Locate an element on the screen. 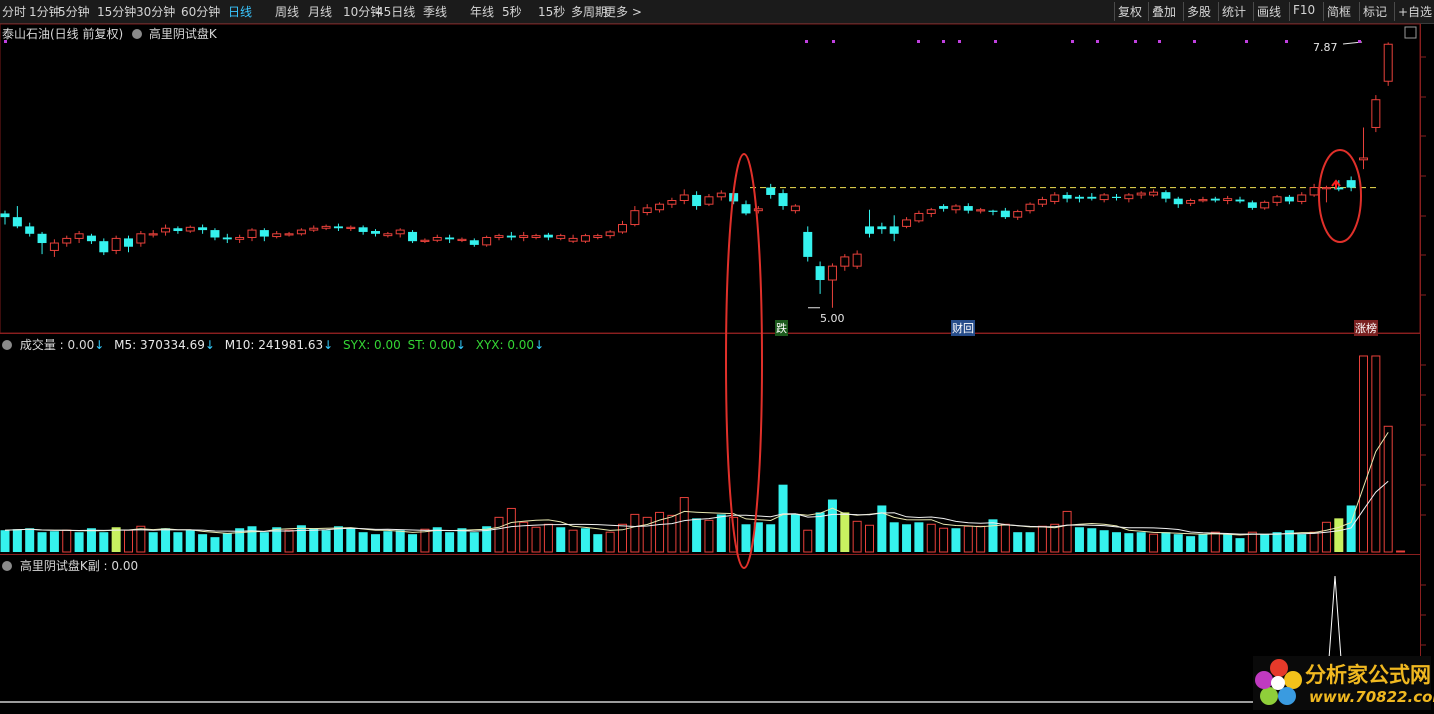  low-price-label: 5.00 is located at coordinates (832, 318).